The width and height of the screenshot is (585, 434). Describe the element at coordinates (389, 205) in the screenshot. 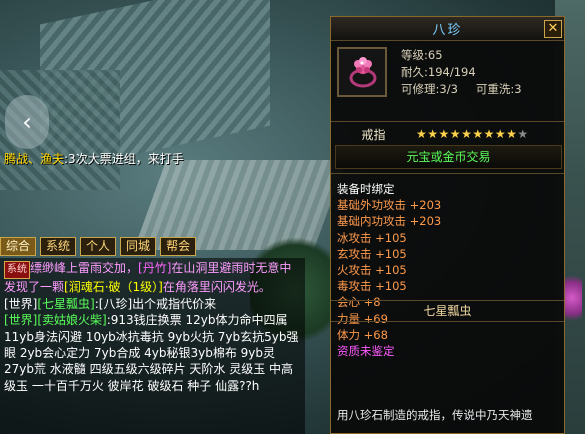

I see `attribute-line: 基础外功攻击 +203` at that location.